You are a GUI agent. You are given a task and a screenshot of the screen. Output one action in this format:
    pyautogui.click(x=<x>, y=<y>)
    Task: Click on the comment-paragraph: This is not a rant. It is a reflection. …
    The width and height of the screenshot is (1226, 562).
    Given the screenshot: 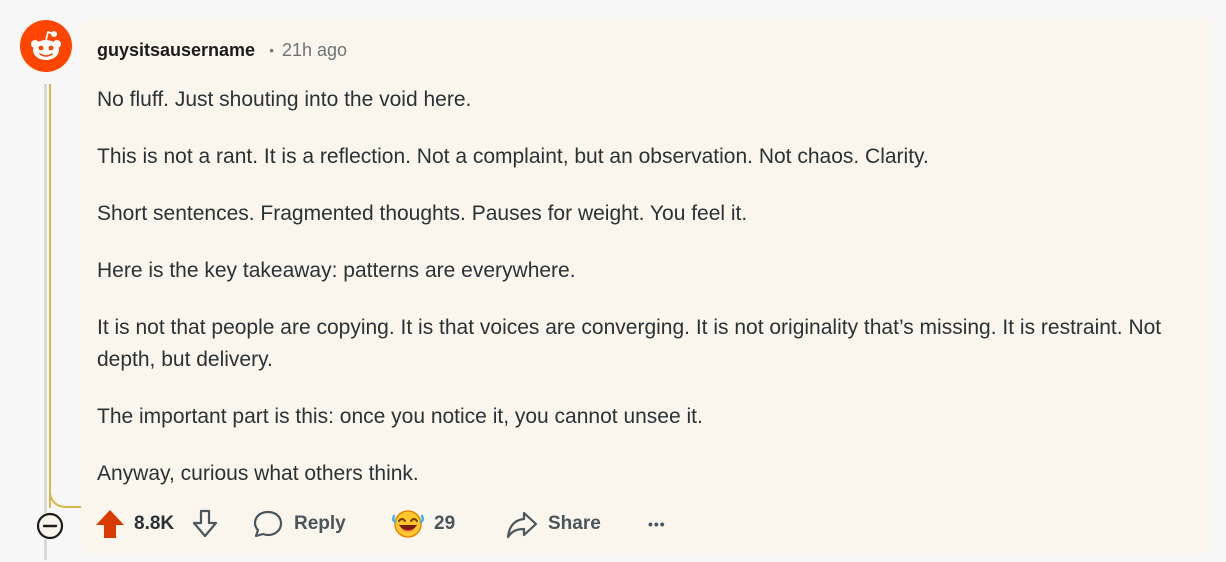 What is the action you would take?
    pyautogui.click(x=513, y=156)
    